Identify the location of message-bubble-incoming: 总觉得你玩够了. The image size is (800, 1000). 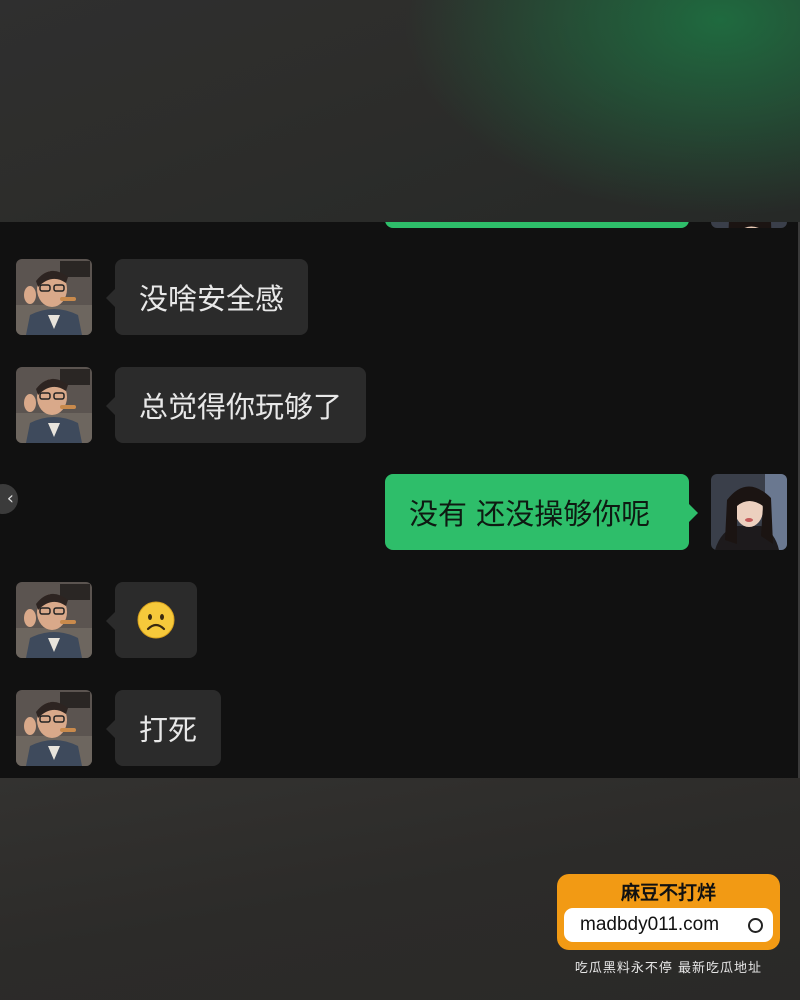
(236, 405).